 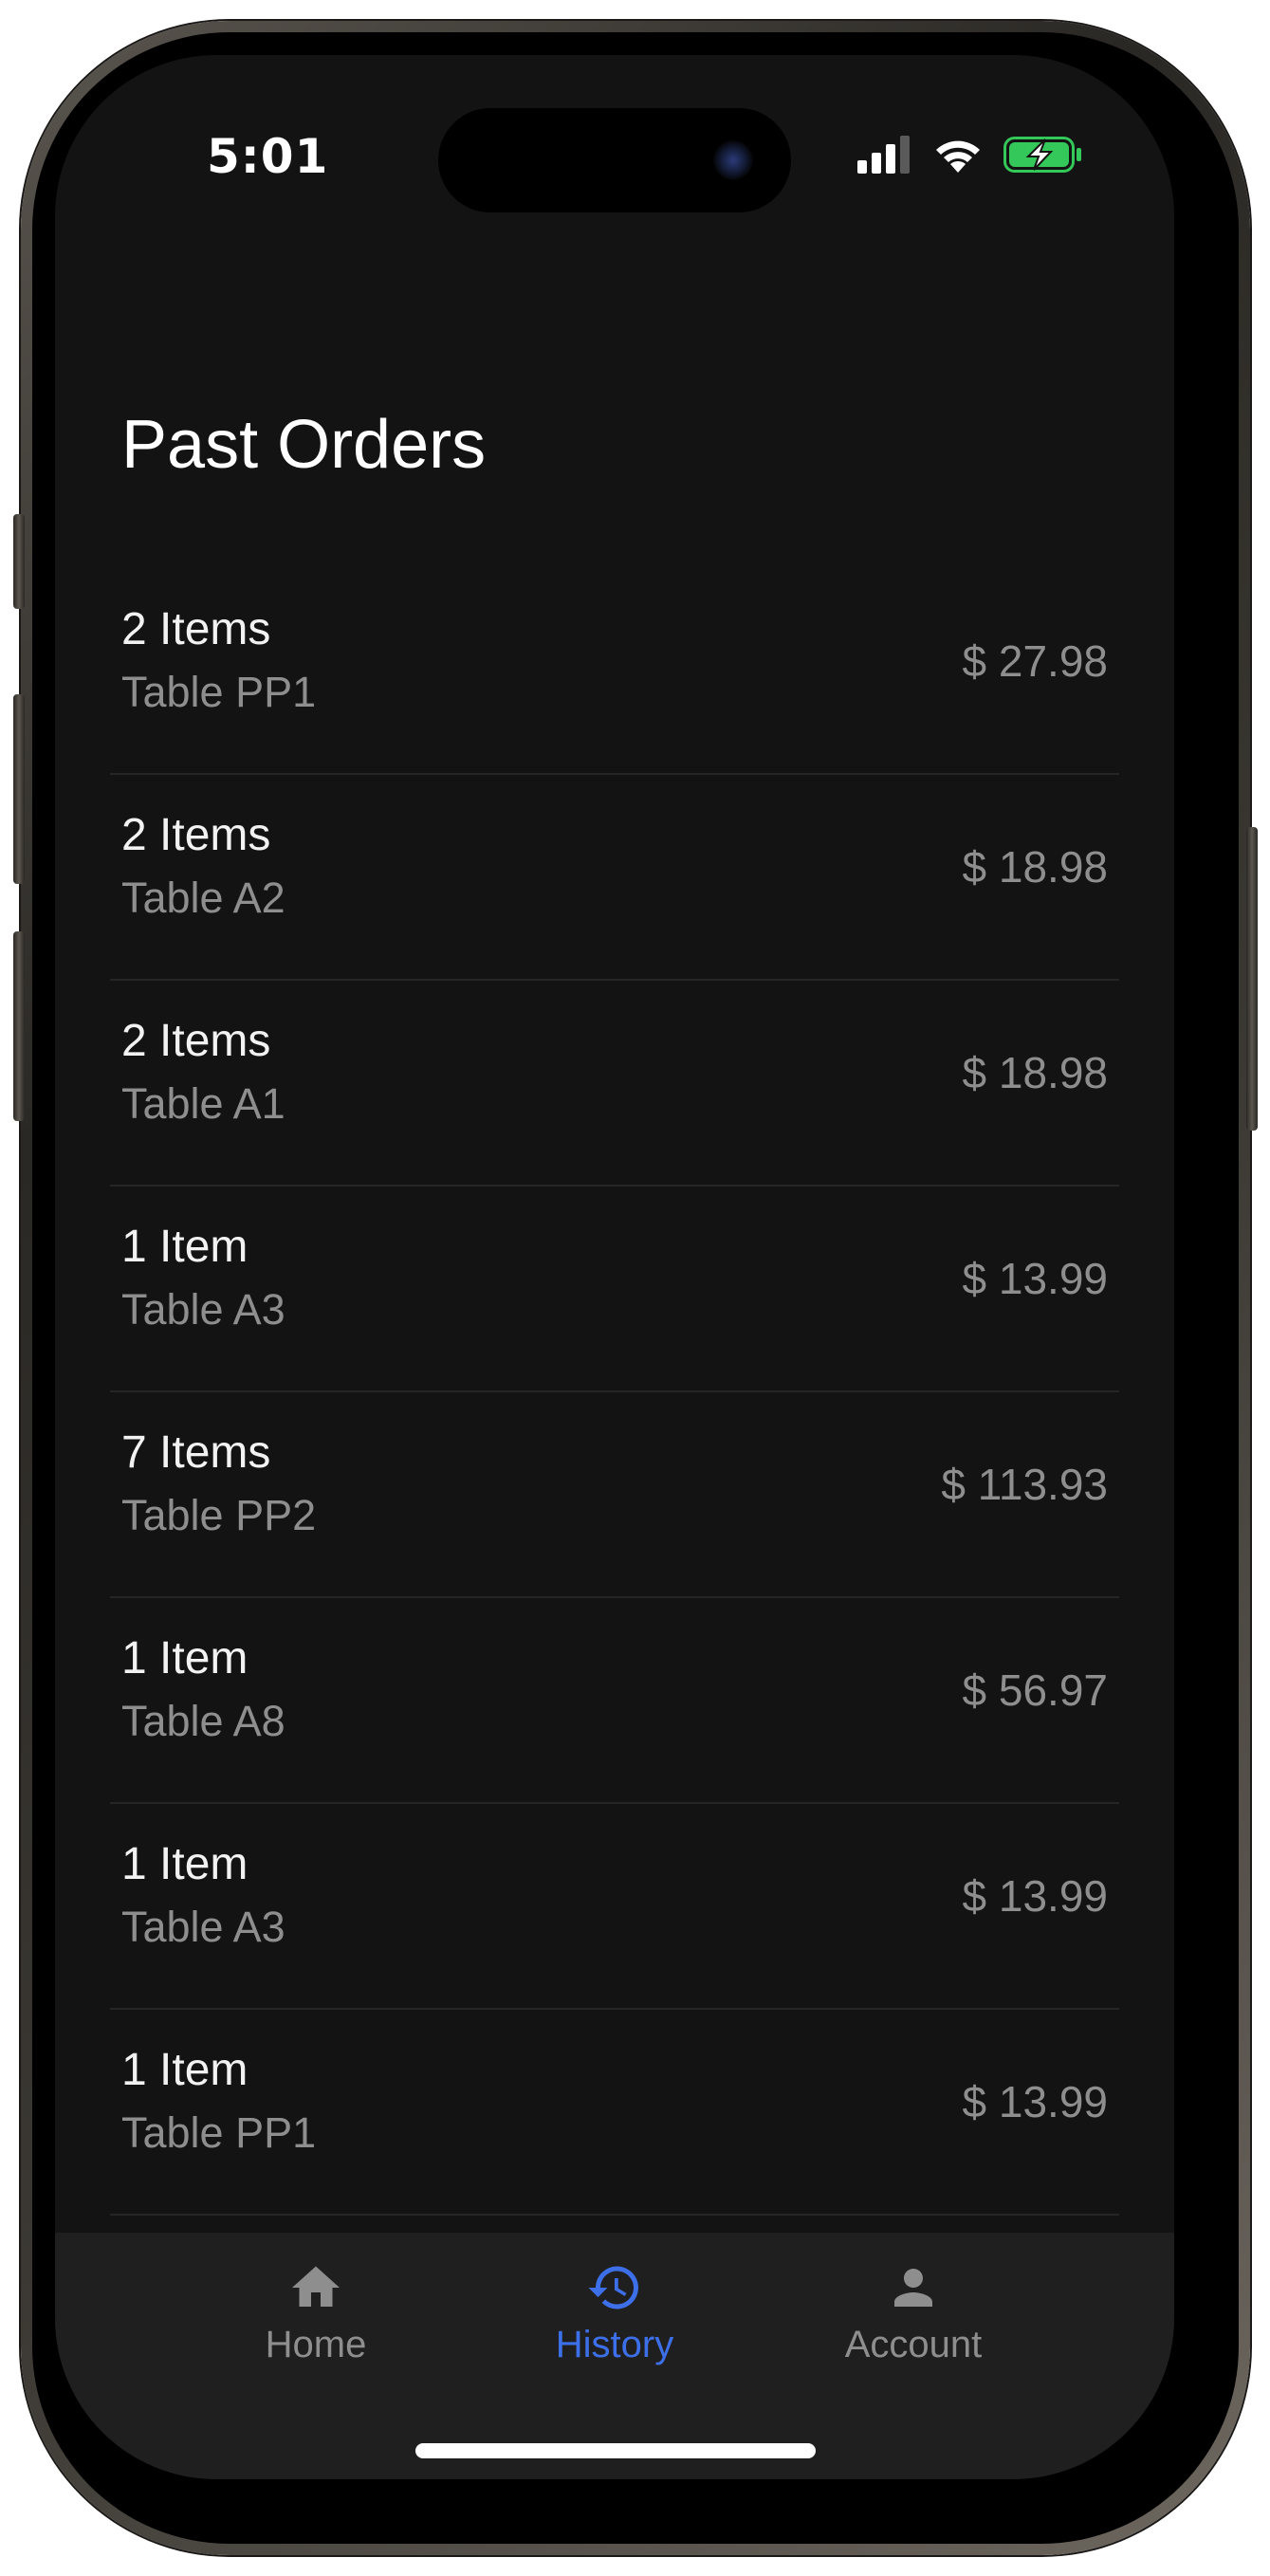 What do you see at coordinates (219, 1515) in the screenshot?
I see `order-table-name: Table PP2` at bounding box center [219, 1515].